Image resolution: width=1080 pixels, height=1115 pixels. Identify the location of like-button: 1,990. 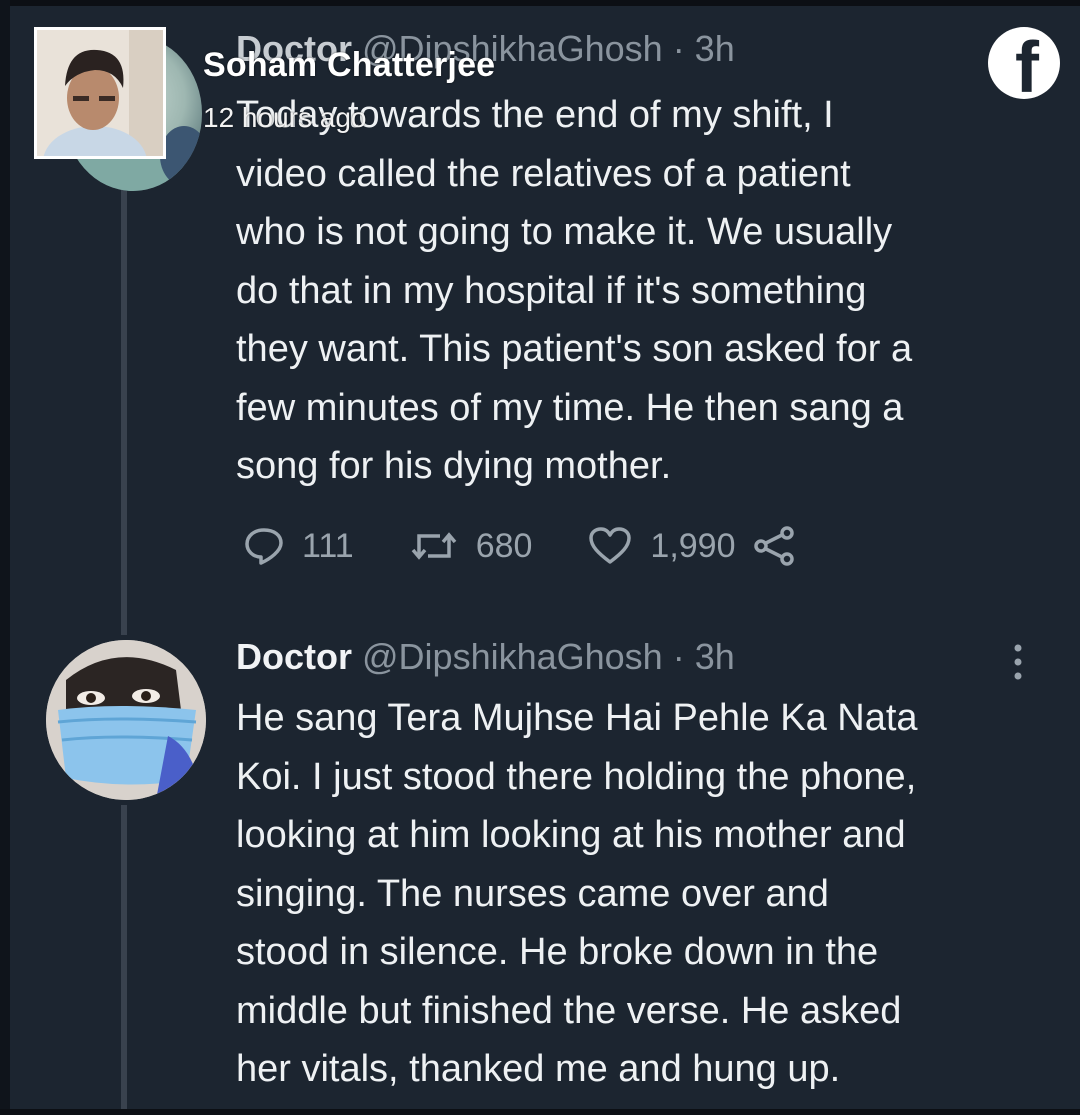
(662, 546).